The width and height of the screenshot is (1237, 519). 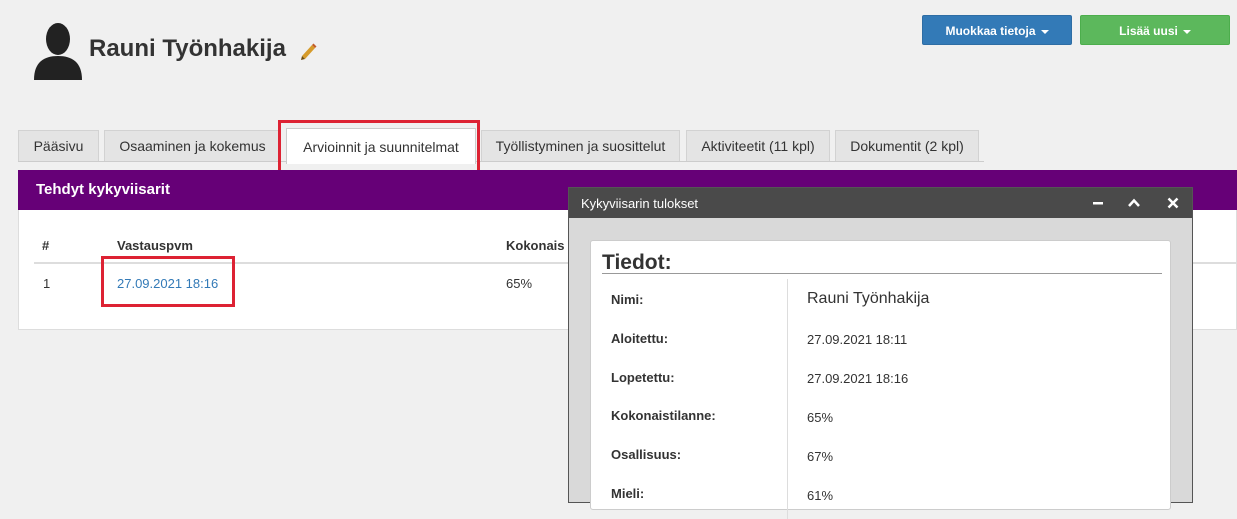 What do you see at coordinates (990, 31) in the screenshot?
I see `edit-info-label: Muokkaa tietoja` at bounding box center [990, 31].